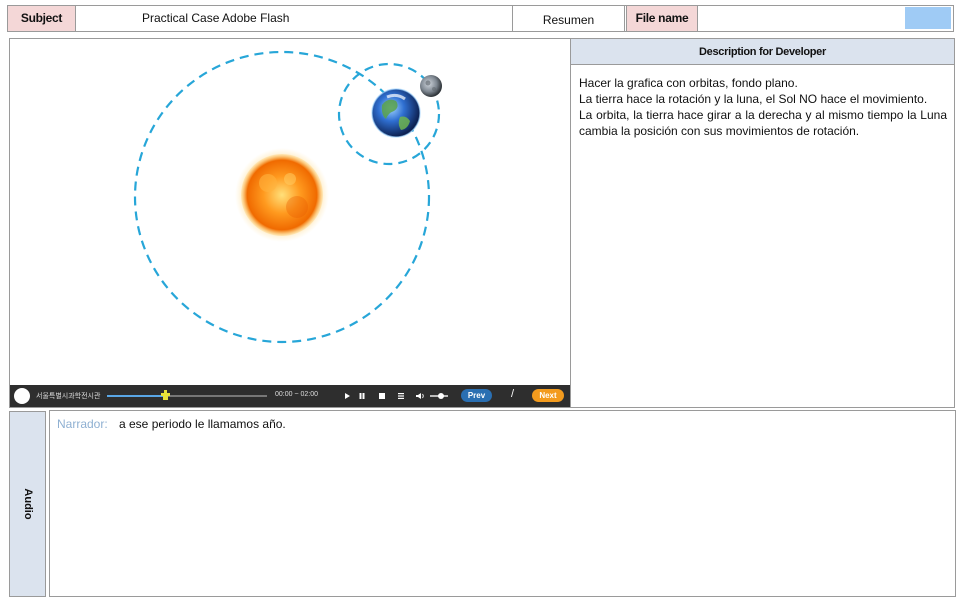  What do you see at coordinates (762, 52) in the screenshot?
I see `description-title: Description for Developer` at bounding box center [762, 52].